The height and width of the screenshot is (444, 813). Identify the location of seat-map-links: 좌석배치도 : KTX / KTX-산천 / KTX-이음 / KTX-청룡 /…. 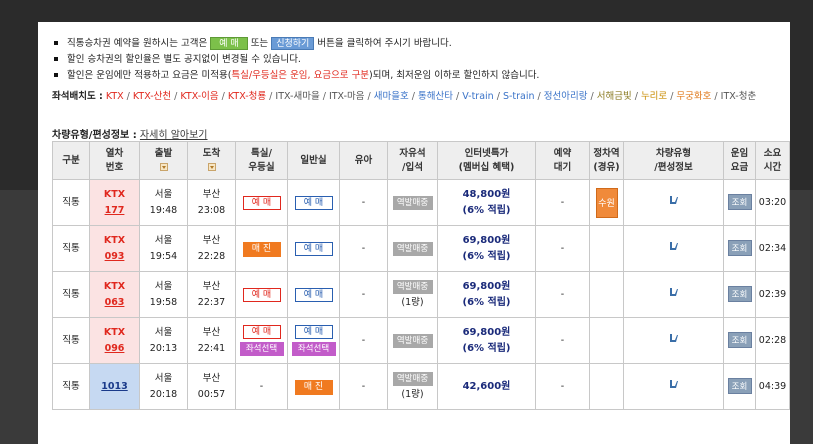
(414, 97).